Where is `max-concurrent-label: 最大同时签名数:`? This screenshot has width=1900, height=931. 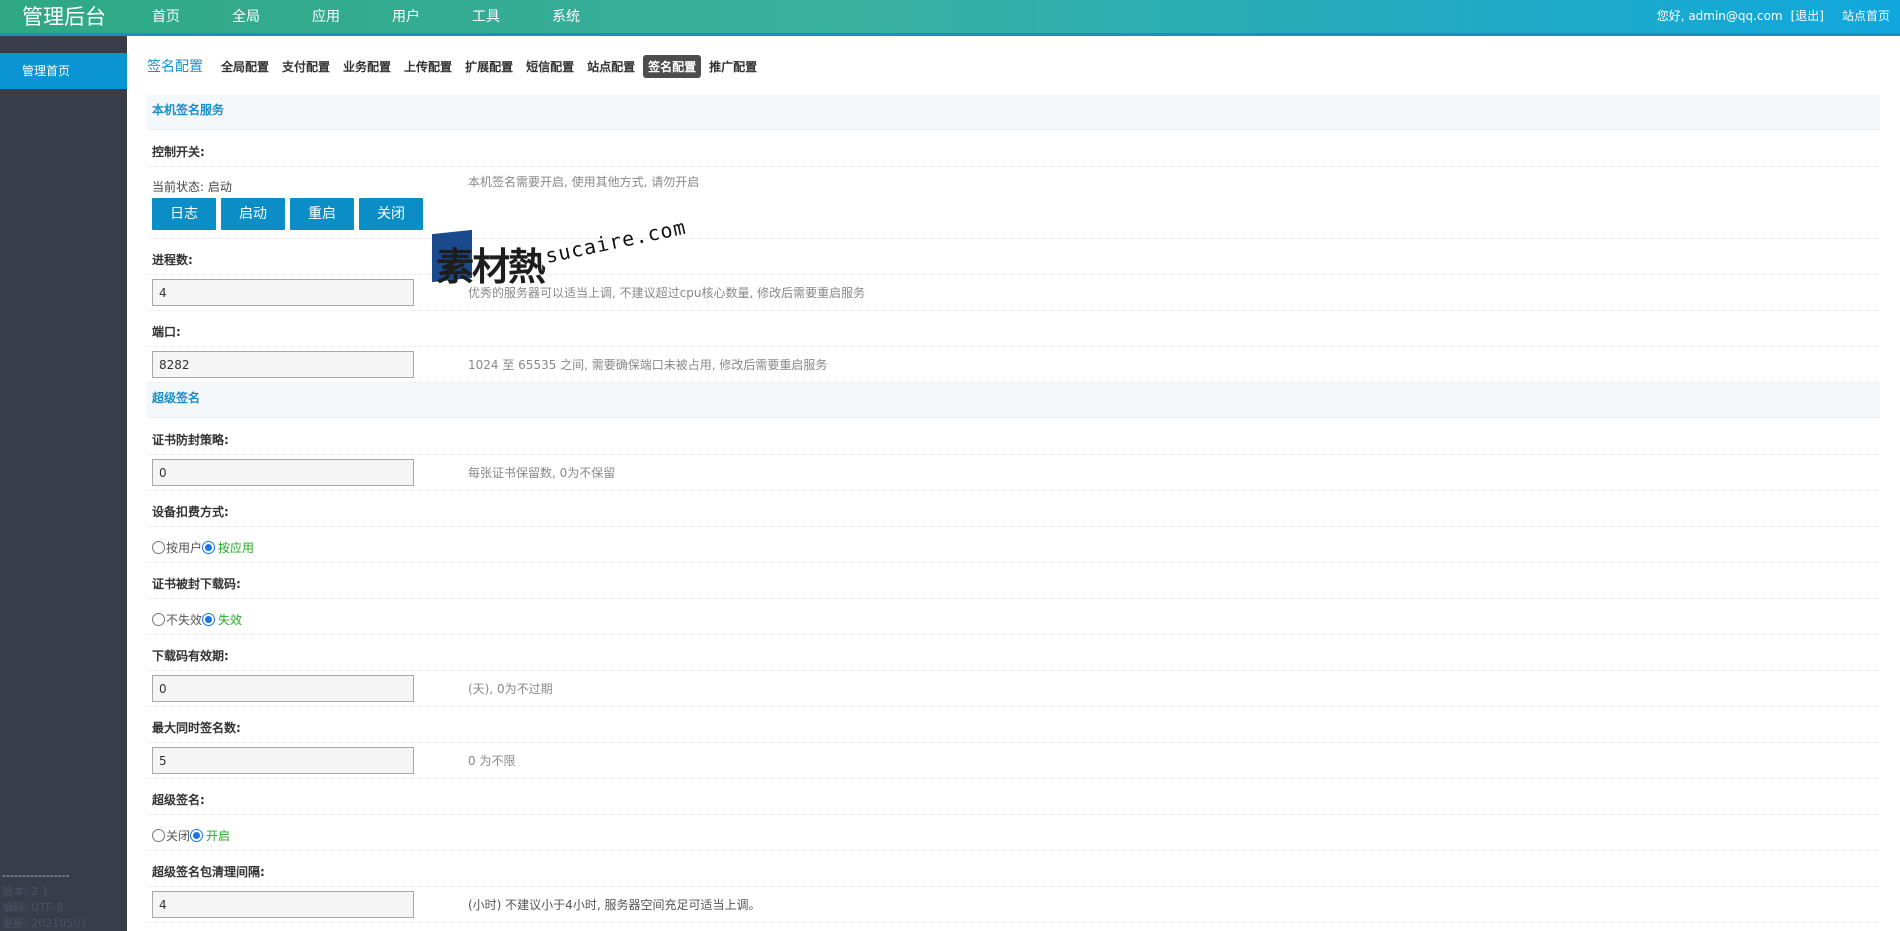 max-concurrent-label: 最大同时签名数: is located at coordinates (196, 728).